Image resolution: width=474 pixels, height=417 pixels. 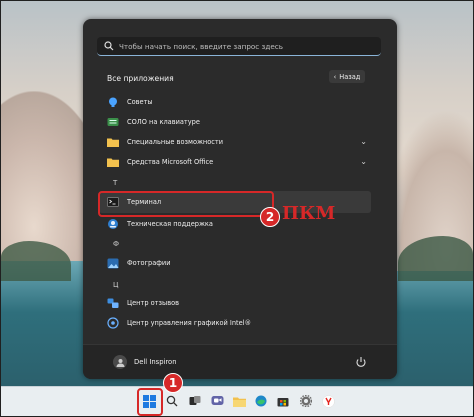 I want to click on teams-chat-icon, so click(x=217, y=401).